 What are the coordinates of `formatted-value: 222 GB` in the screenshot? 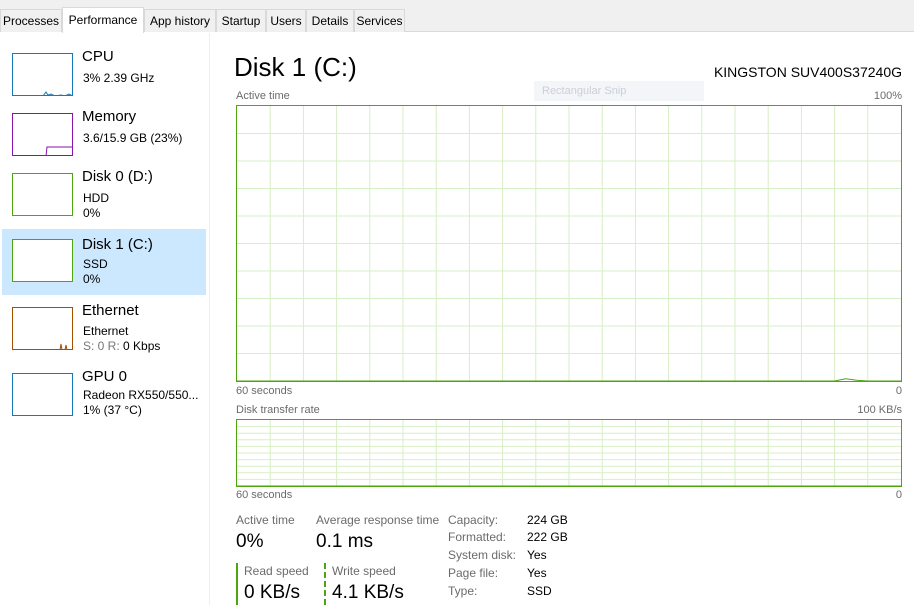 It's located at (547, 537).